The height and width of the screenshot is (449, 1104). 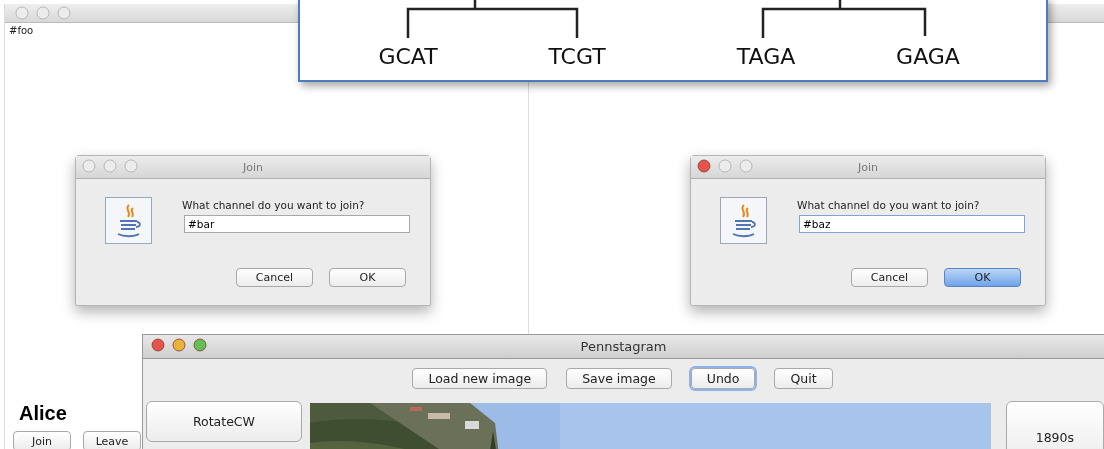 What do you see at coordinates (623, 346) in the screenshot?
I see `window-title: Pennstagram` at bounding box center [623, 346].